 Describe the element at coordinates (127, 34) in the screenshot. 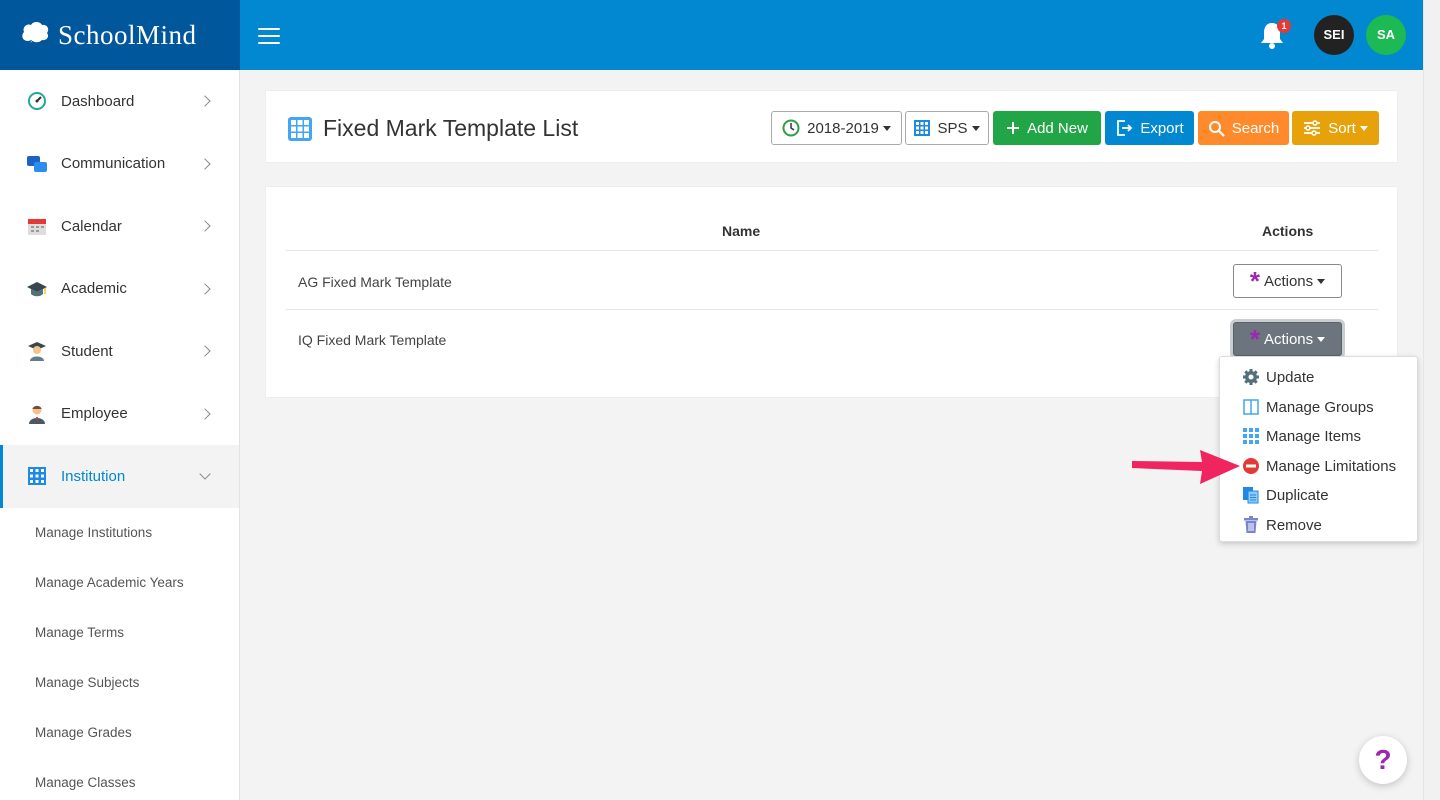

I see `brand-name: SchoolMind` at that location.